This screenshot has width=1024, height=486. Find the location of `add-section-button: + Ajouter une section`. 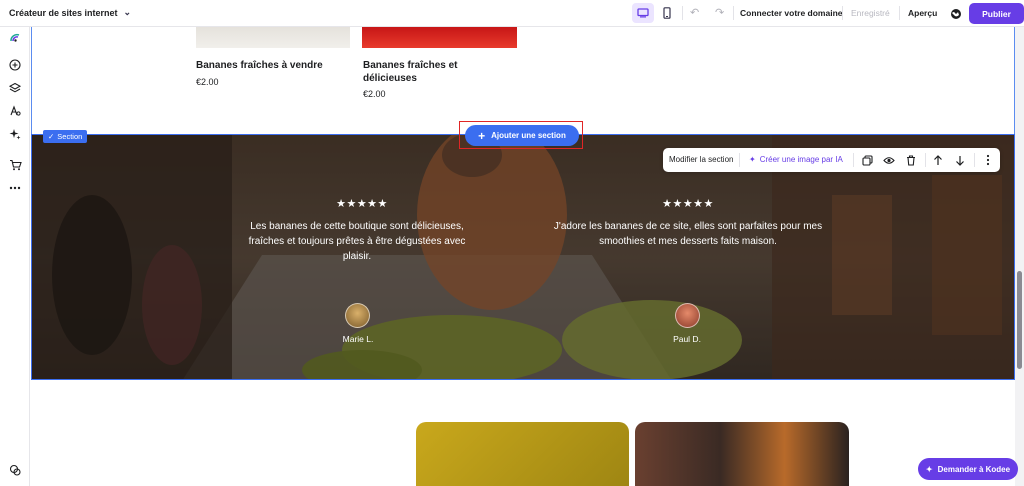

add-section-button: + Ajouter une section is located at coordinates (522, 135).